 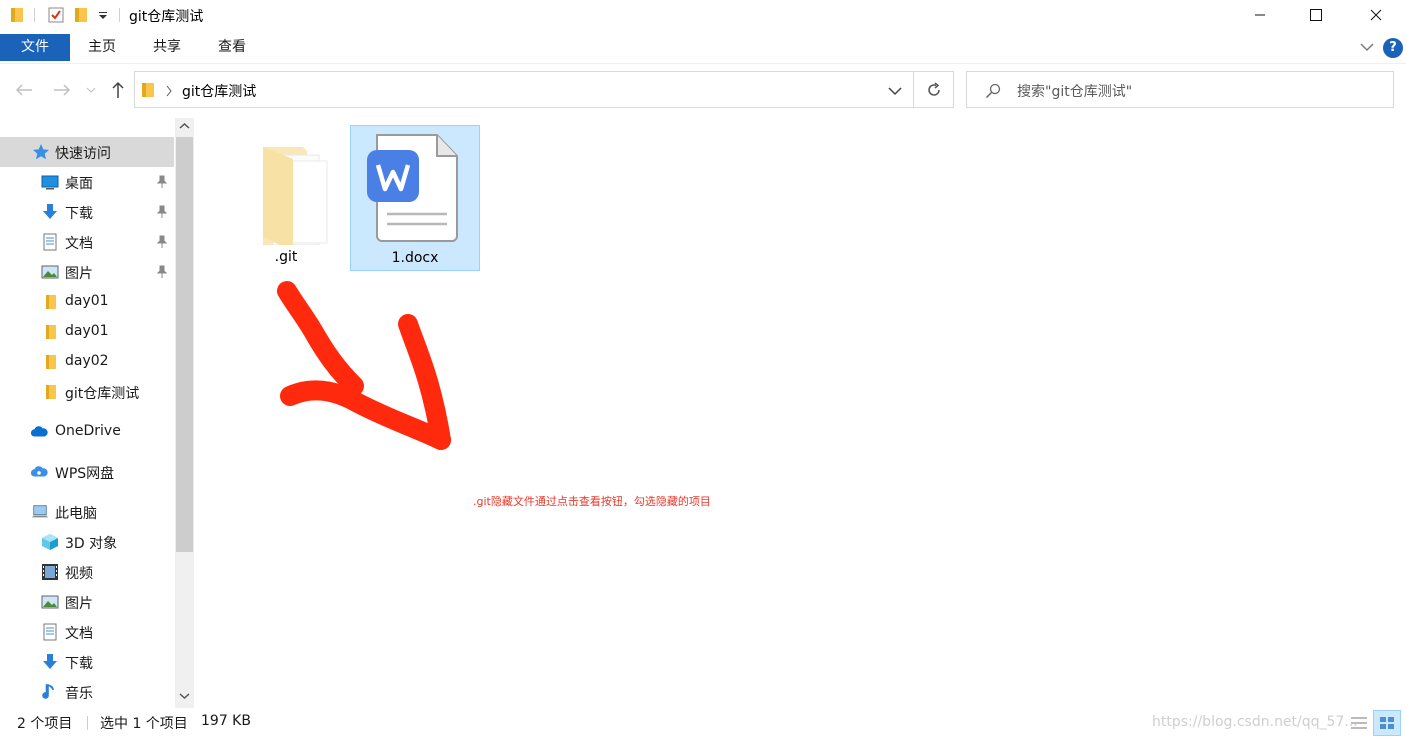 What do you see at coordinates (184, 344) in the screenshot?
I see `scrollbar-thumb` at bounding box center [184, 344].